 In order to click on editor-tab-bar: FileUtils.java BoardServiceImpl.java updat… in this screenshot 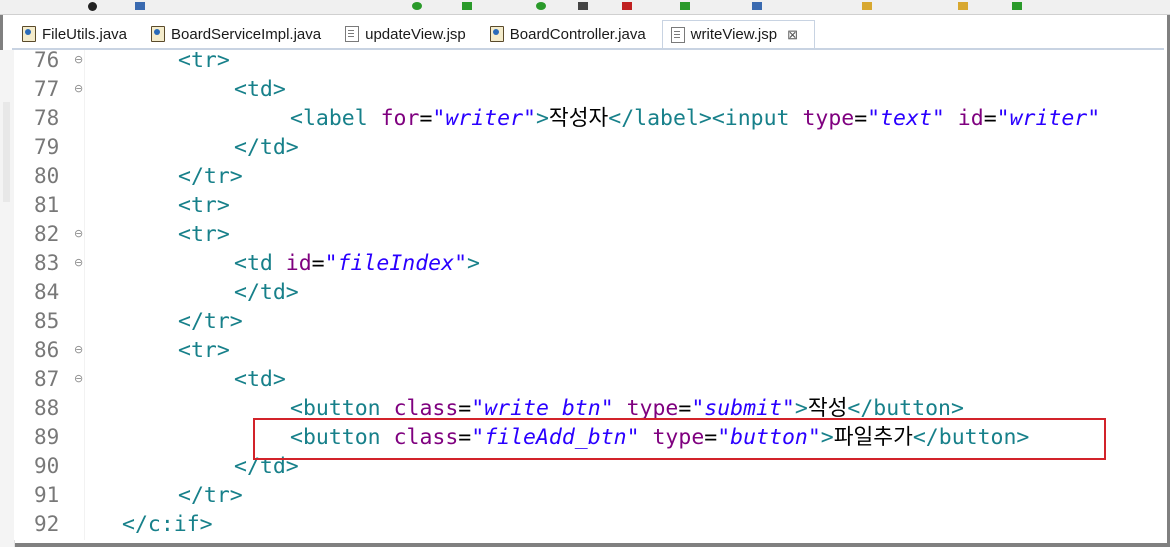, I will do `click(589, 34)`.